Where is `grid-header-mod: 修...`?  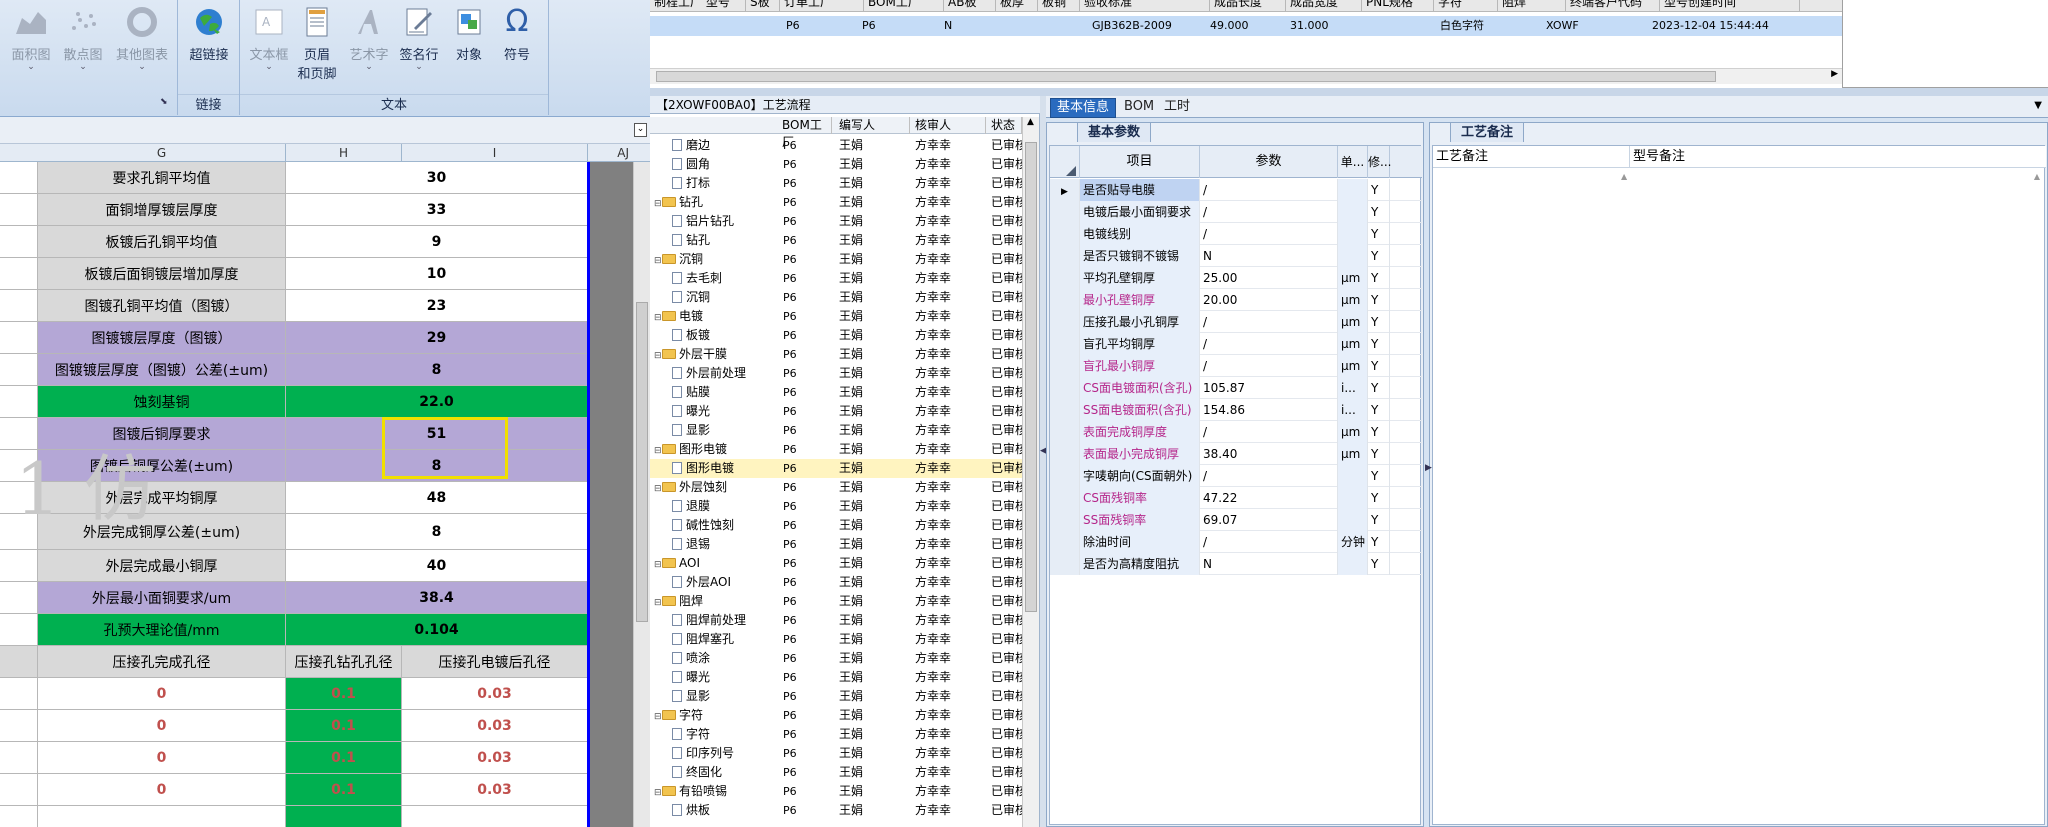
grid-header-mod: 修... is located at coordinates (1379, 162).